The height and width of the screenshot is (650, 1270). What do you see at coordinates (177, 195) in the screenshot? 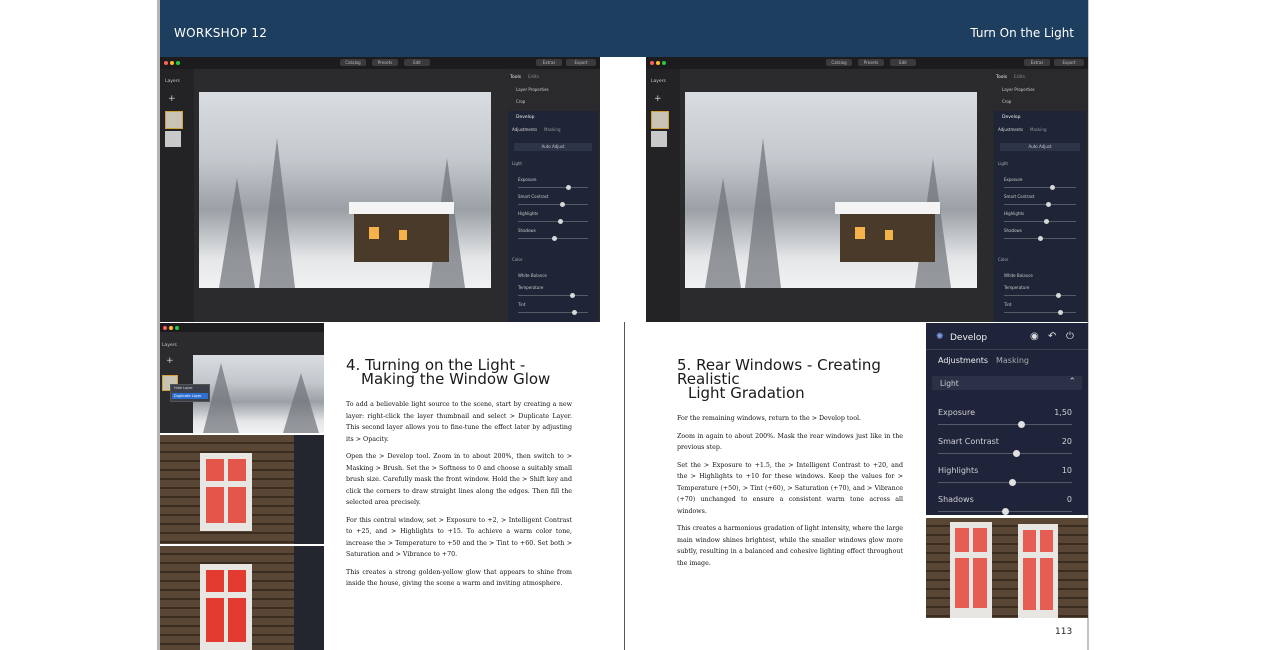
I see `layers-panel: Layers +` at bounding box center [177, 195].